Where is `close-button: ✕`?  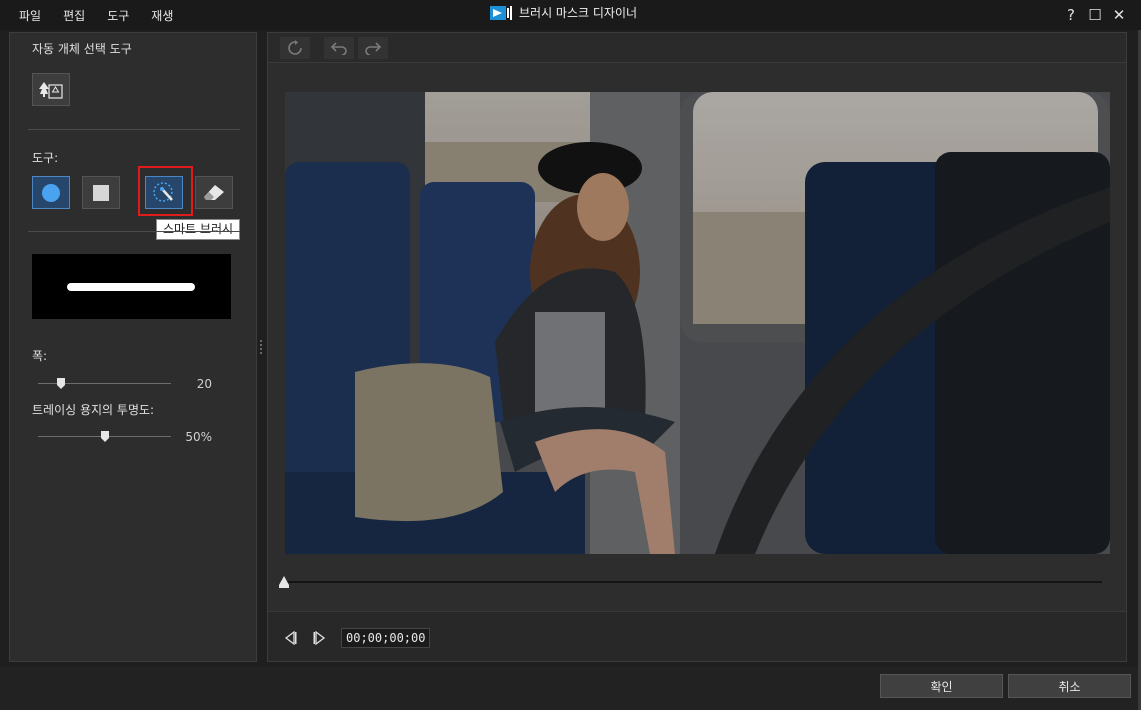 close-button: ✕ is located at coordinates (1119, 15).